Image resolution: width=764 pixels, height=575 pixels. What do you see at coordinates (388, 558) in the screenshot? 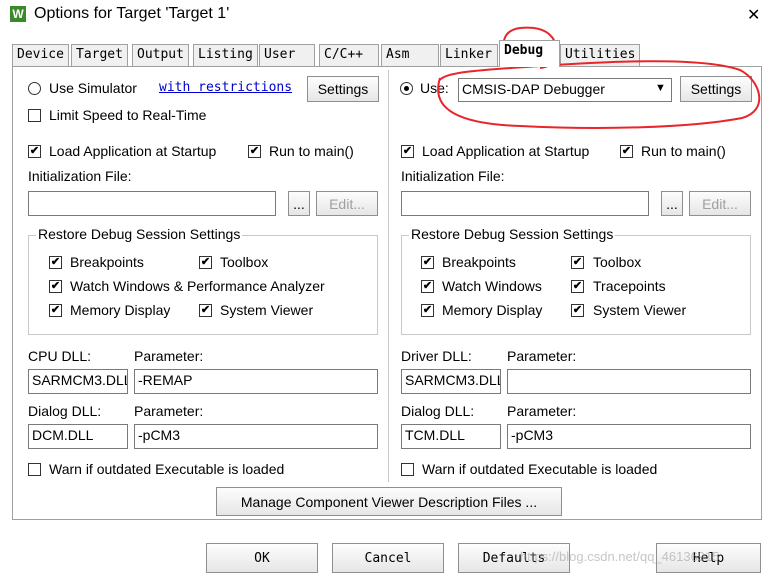
I see `cancel-button: Cancel` at bounding box center [388, 558].